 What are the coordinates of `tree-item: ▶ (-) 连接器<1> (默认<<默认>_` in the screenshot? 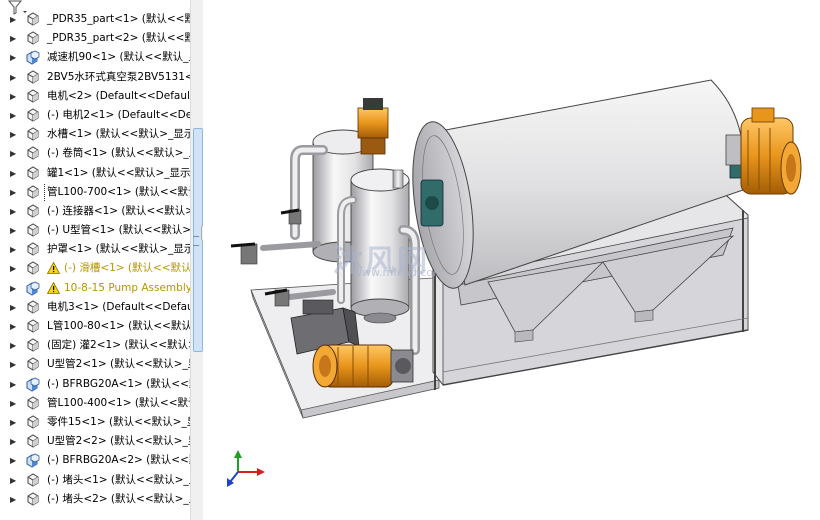 It's located at (95, 211).